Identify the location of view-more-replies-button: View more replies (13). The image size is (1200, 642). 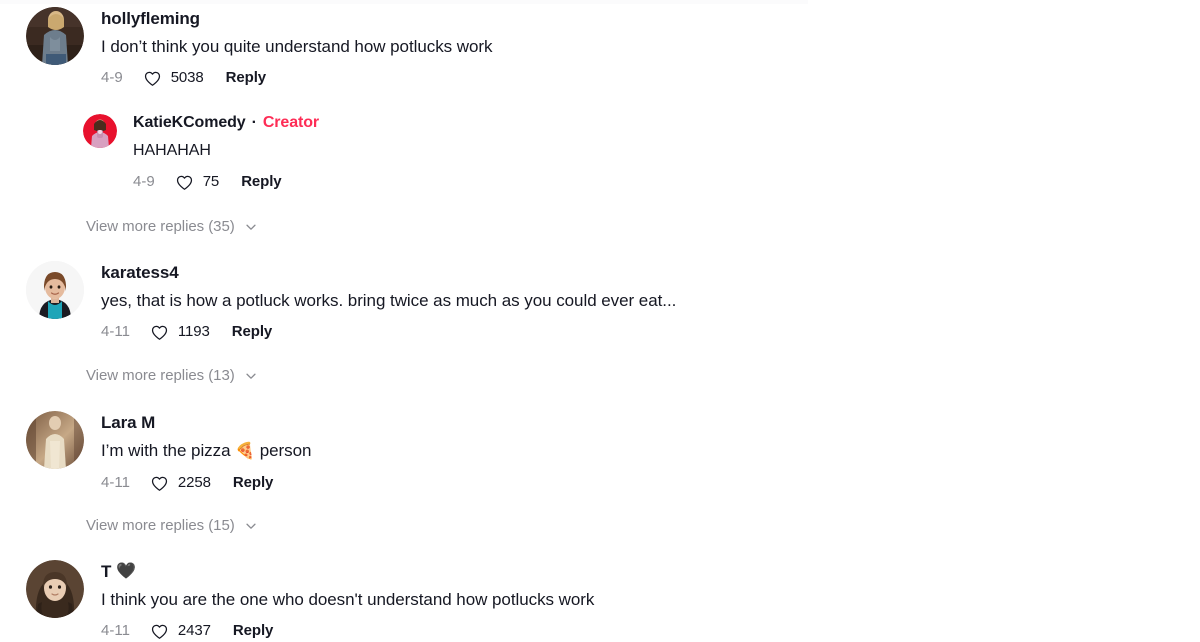
(600, 376).